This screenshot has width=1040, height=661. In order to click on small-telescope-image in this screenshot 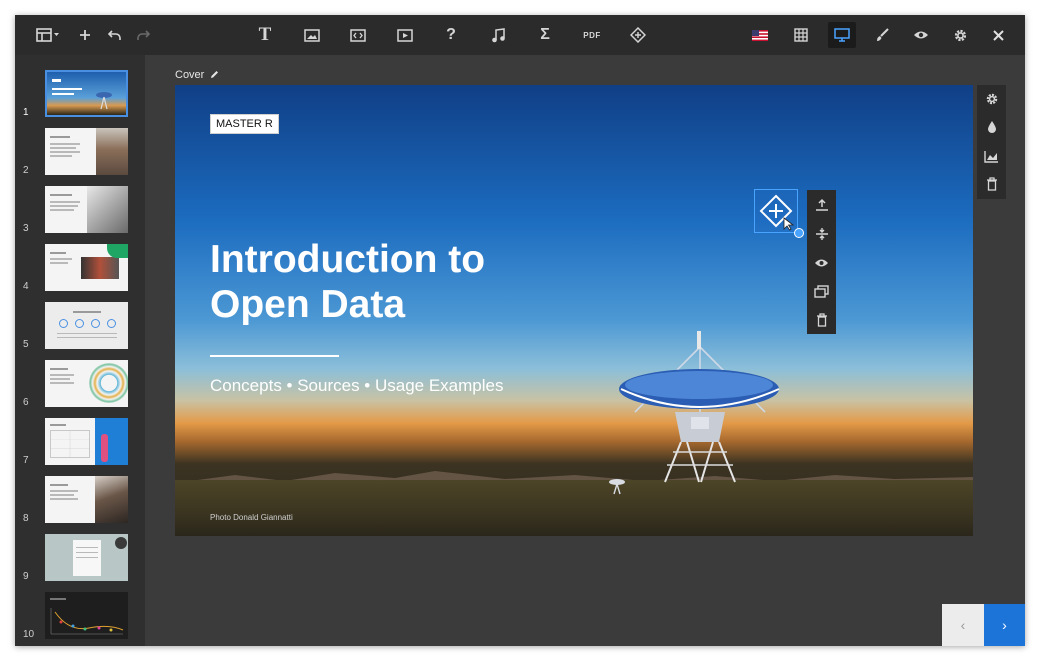, I will do `click(617, 487)`.